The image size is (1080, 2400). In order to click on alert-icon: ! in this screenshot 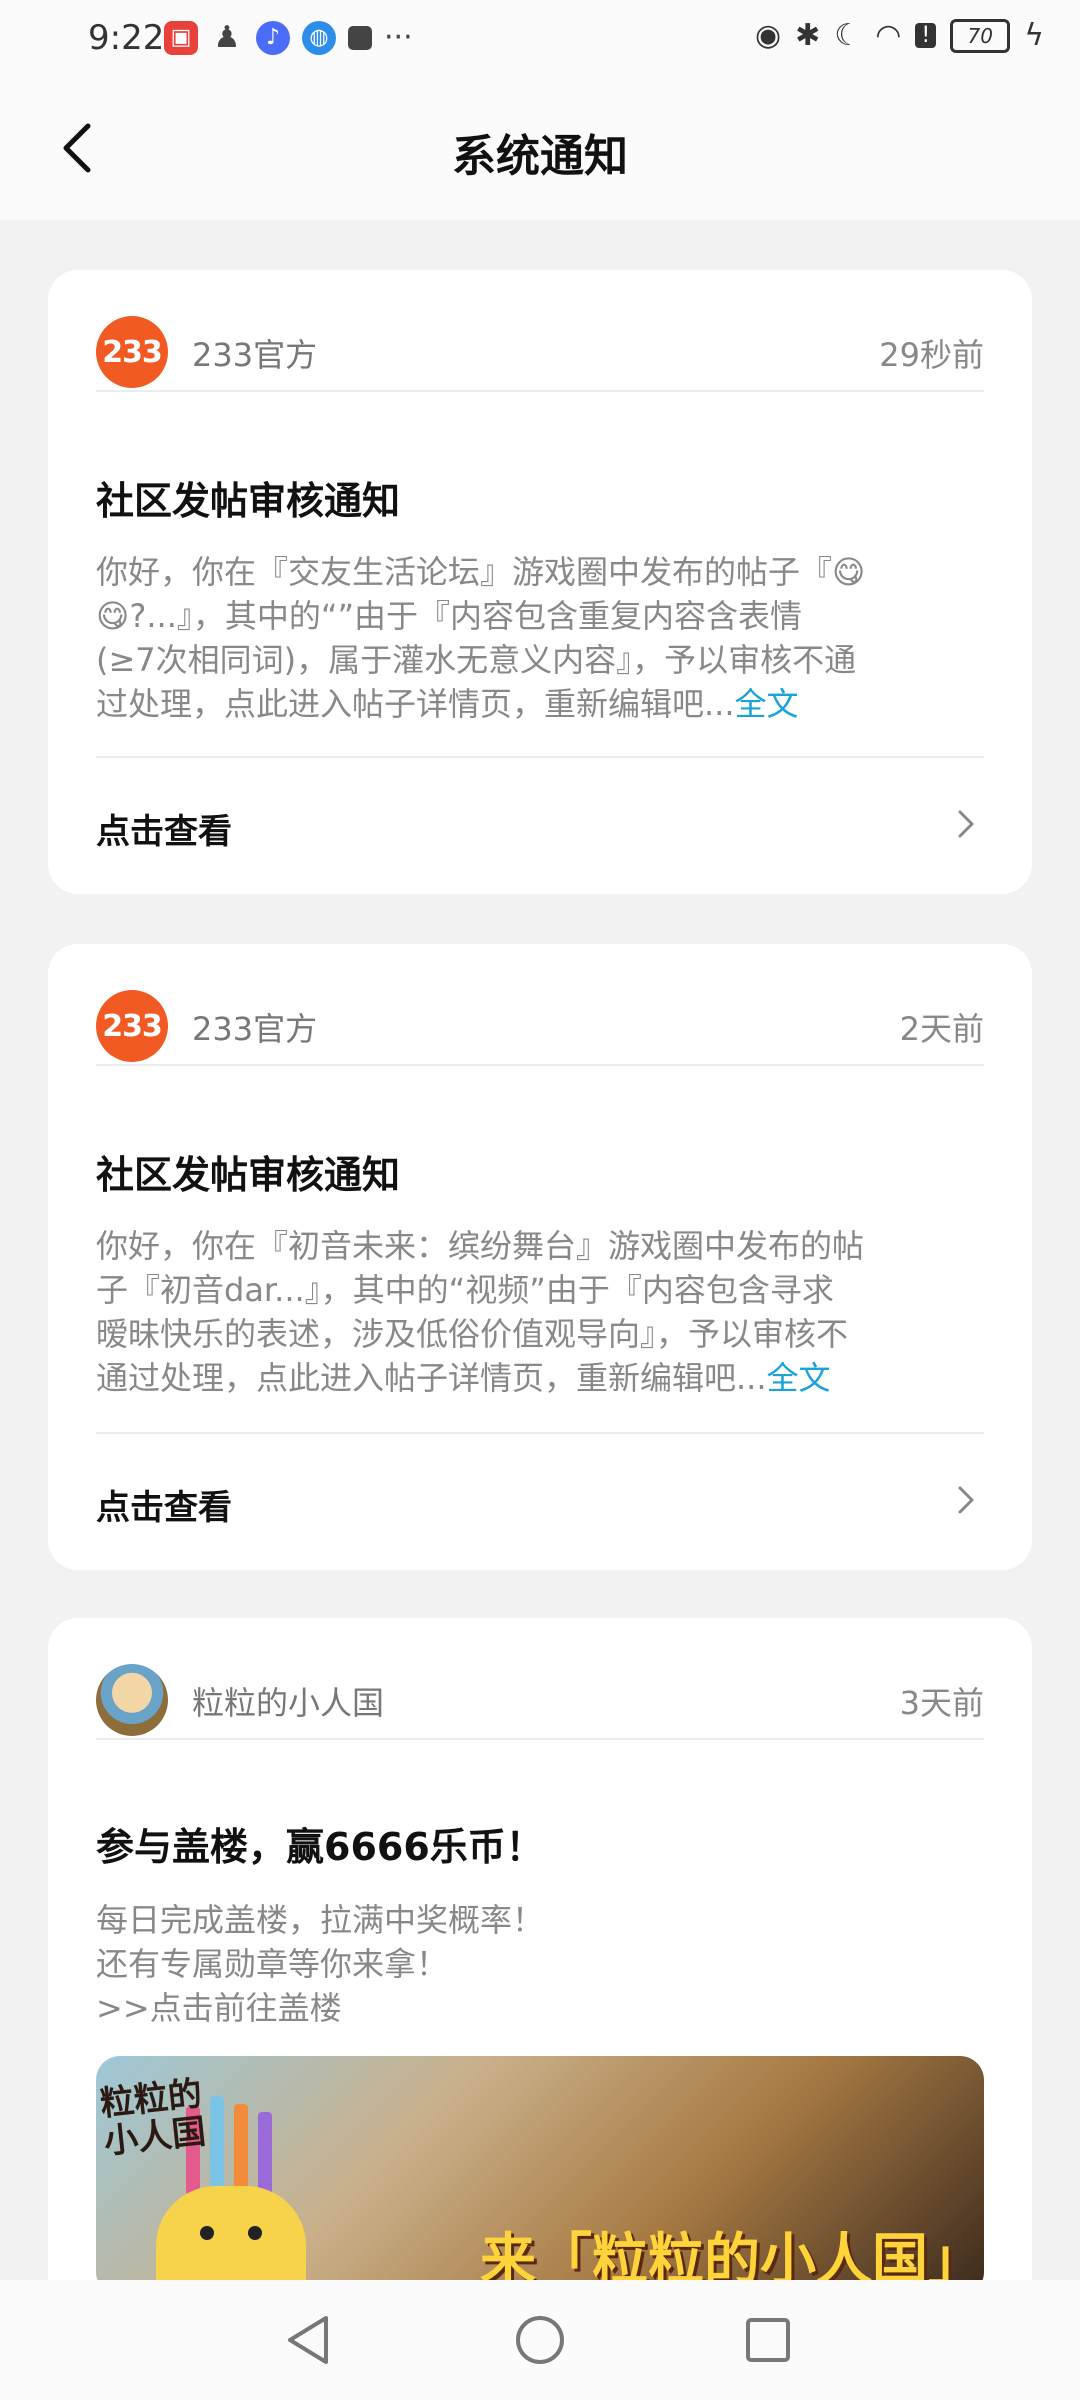, I will do `click(926, 35)`.